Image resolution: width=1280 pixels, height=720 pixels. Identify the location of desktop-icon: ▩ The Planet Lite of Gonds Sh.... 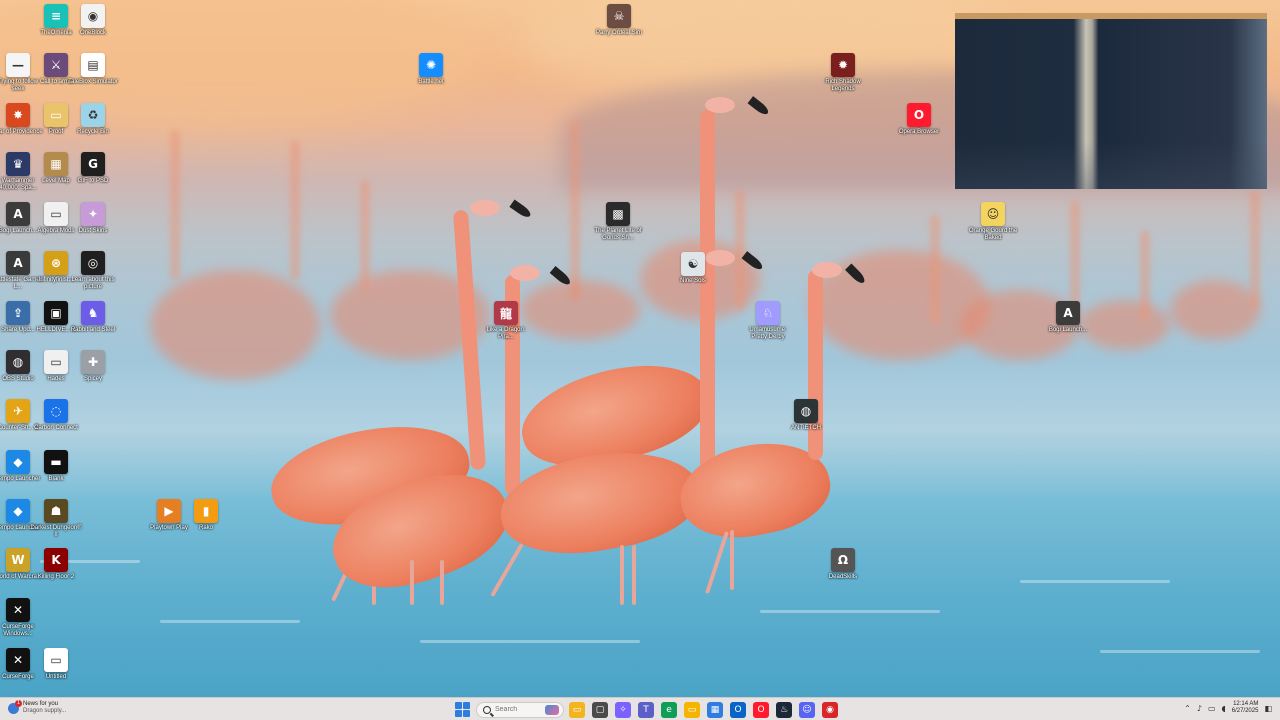
(618, 222).